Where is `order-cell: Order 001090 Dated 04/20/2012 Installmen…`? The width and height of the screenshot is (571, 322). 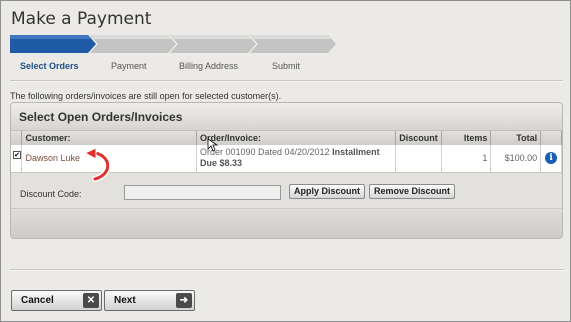 order-cell: Order 001090 Dated 04/20/2012 Installmen… is located at coordinates (296, 159).